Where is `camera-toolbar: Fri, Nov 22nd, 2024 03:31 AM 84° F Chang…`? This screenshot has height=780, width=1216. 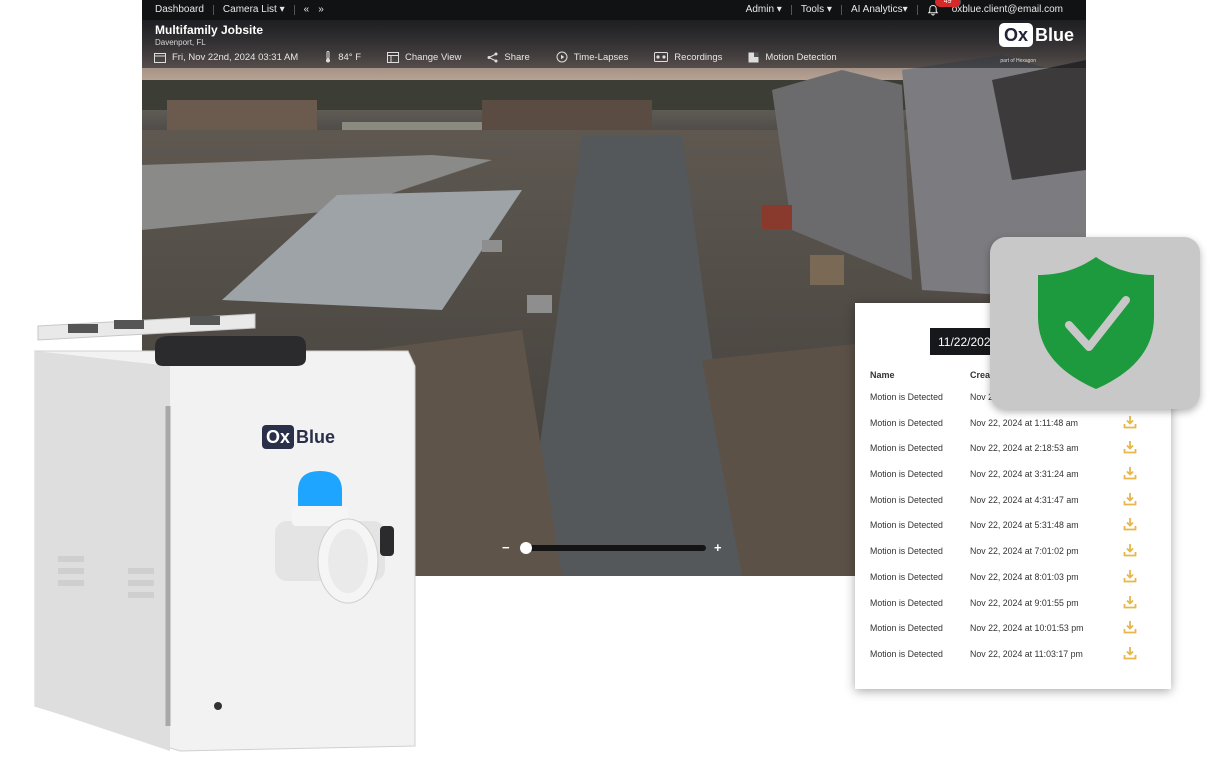
camera-toolbar: Fri, Nov 22nd, 2024 03:31 AM 84° F Chang… is located at coordinates (508, 57).